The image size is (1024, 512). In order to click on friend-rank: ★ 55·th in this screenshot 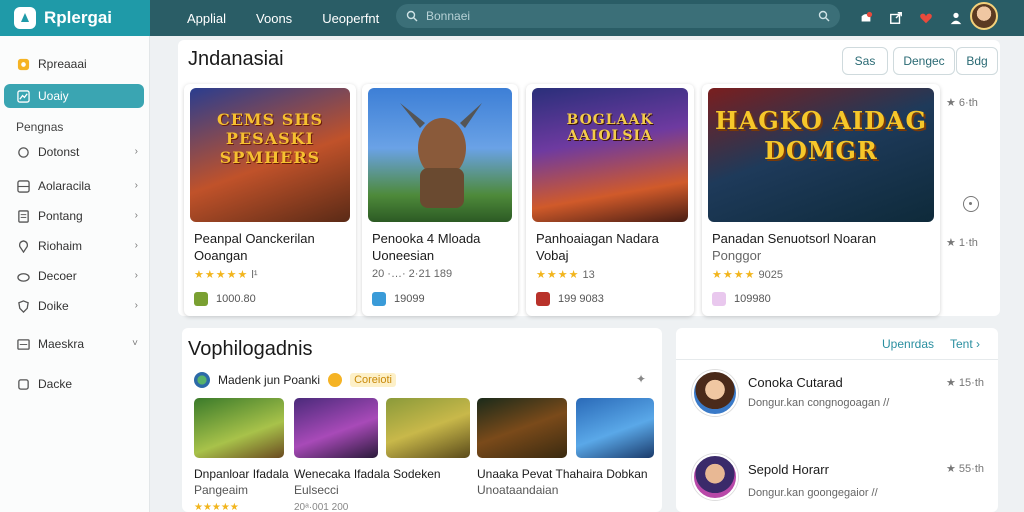, I will do `click(965, 469)`.